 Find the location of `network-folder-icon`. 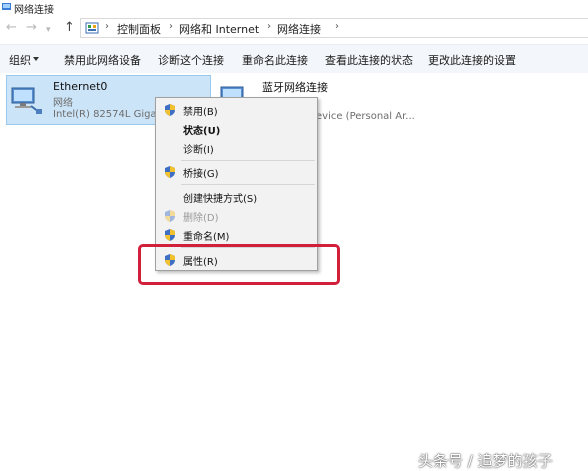

network-folder-icon is located at coordinates (6, 6).